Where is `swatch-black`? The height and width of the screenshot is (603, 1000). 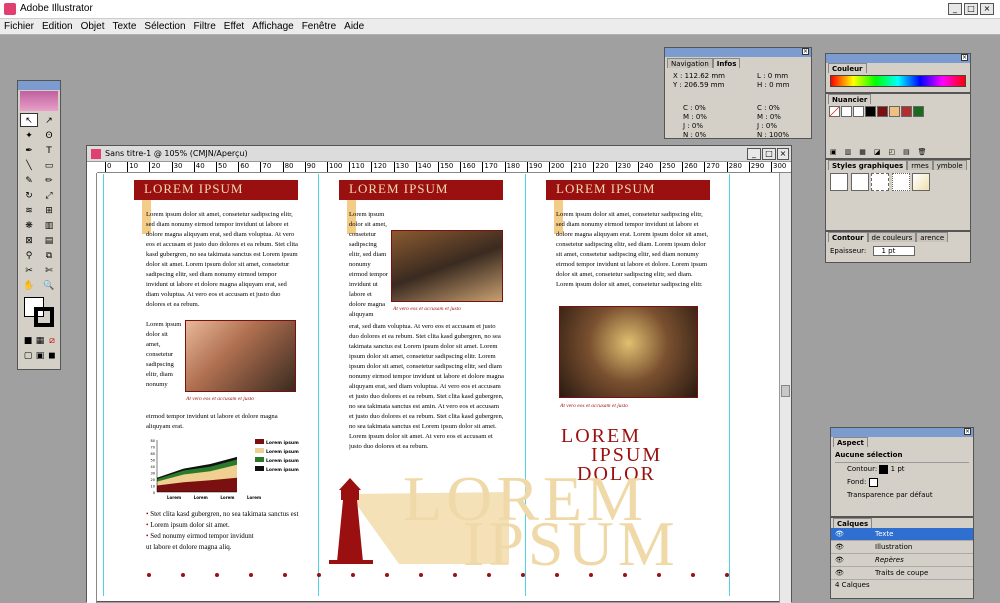 swatch-black is located at coordinates (870, 111).